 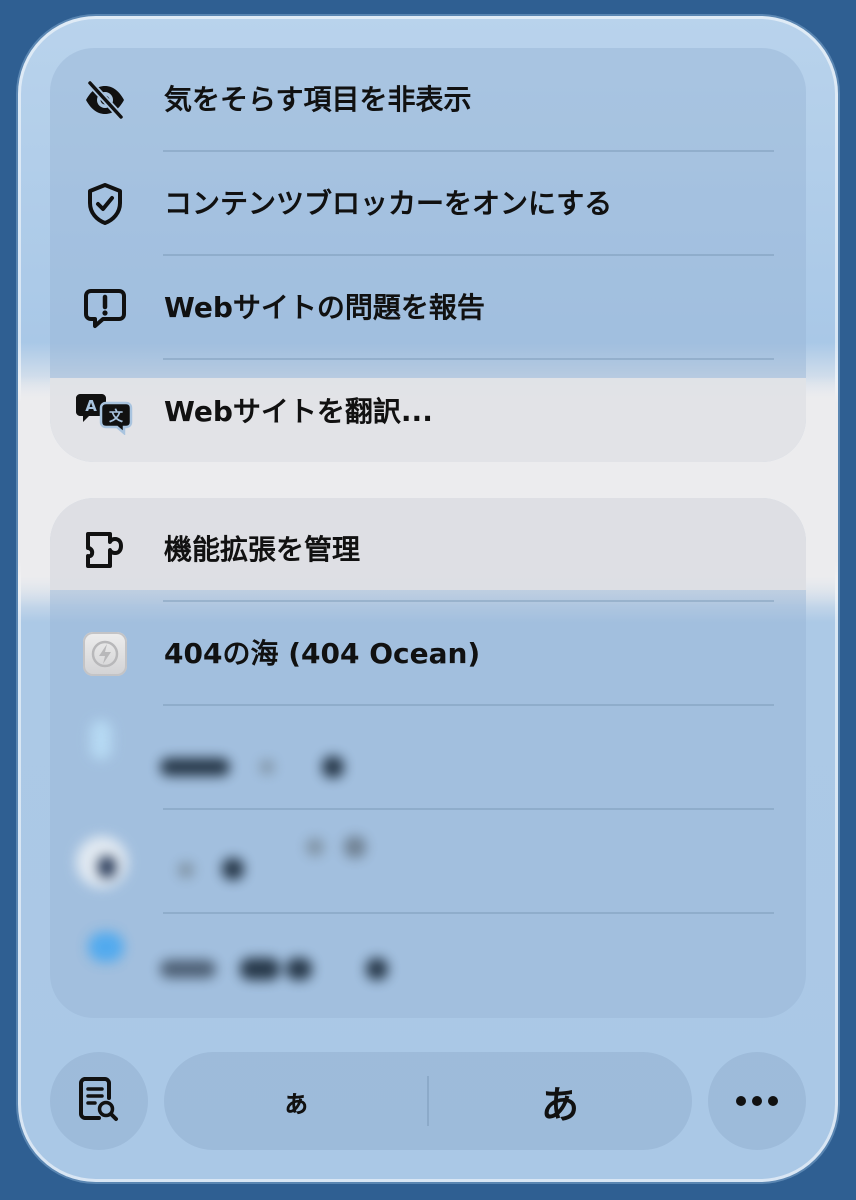 I want to click on menu-item-hide-distractions: 気をそらす項目を非表示, so click(x=428, y=100).